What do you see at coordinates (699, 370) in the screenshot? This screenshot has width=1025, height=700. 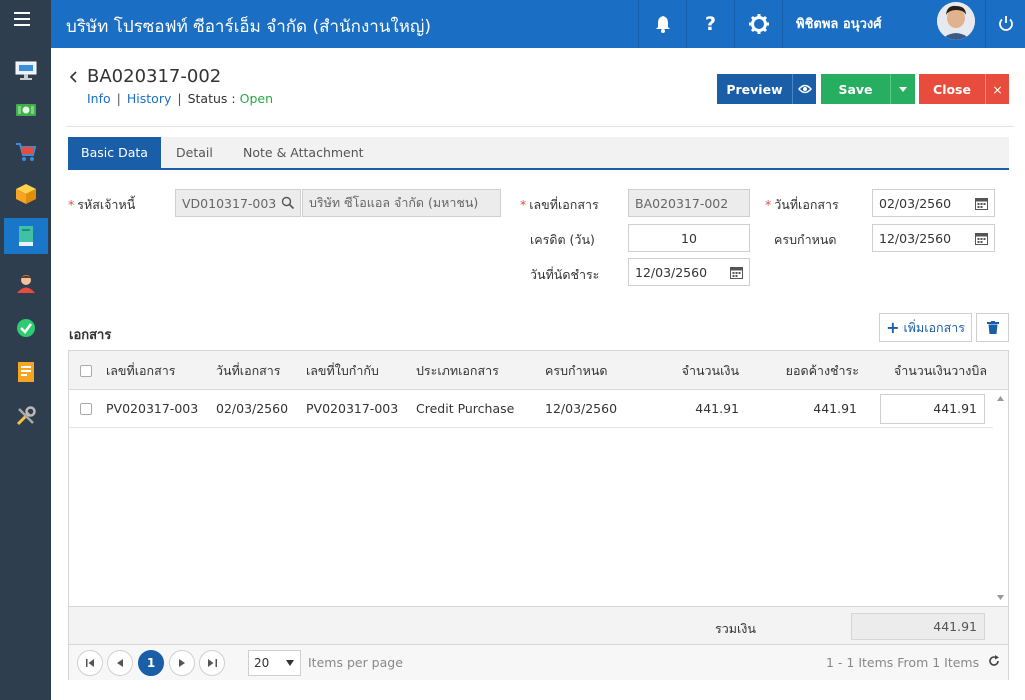 I see `col-amount: จำนวนเงิน` at bounding box center [699, 370].